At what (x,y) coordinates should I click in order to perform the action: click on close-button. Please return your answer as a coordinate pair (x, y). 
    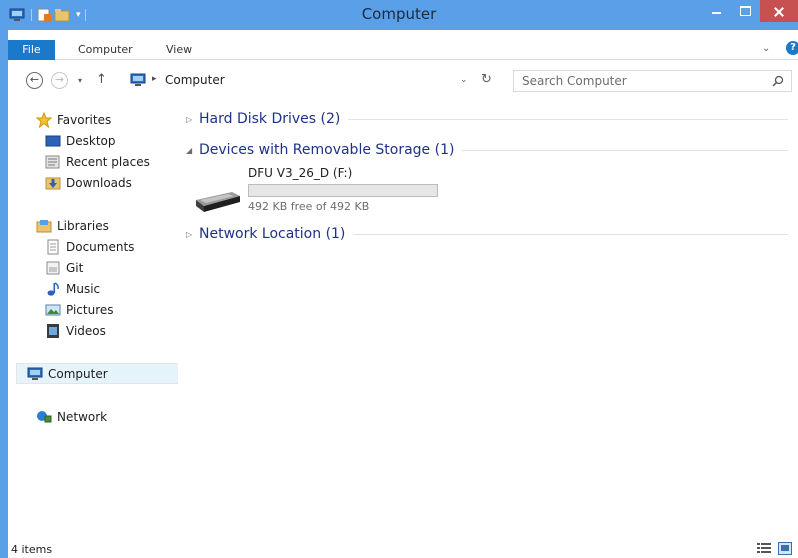
    Looking at the image, I should click on (779, 11).